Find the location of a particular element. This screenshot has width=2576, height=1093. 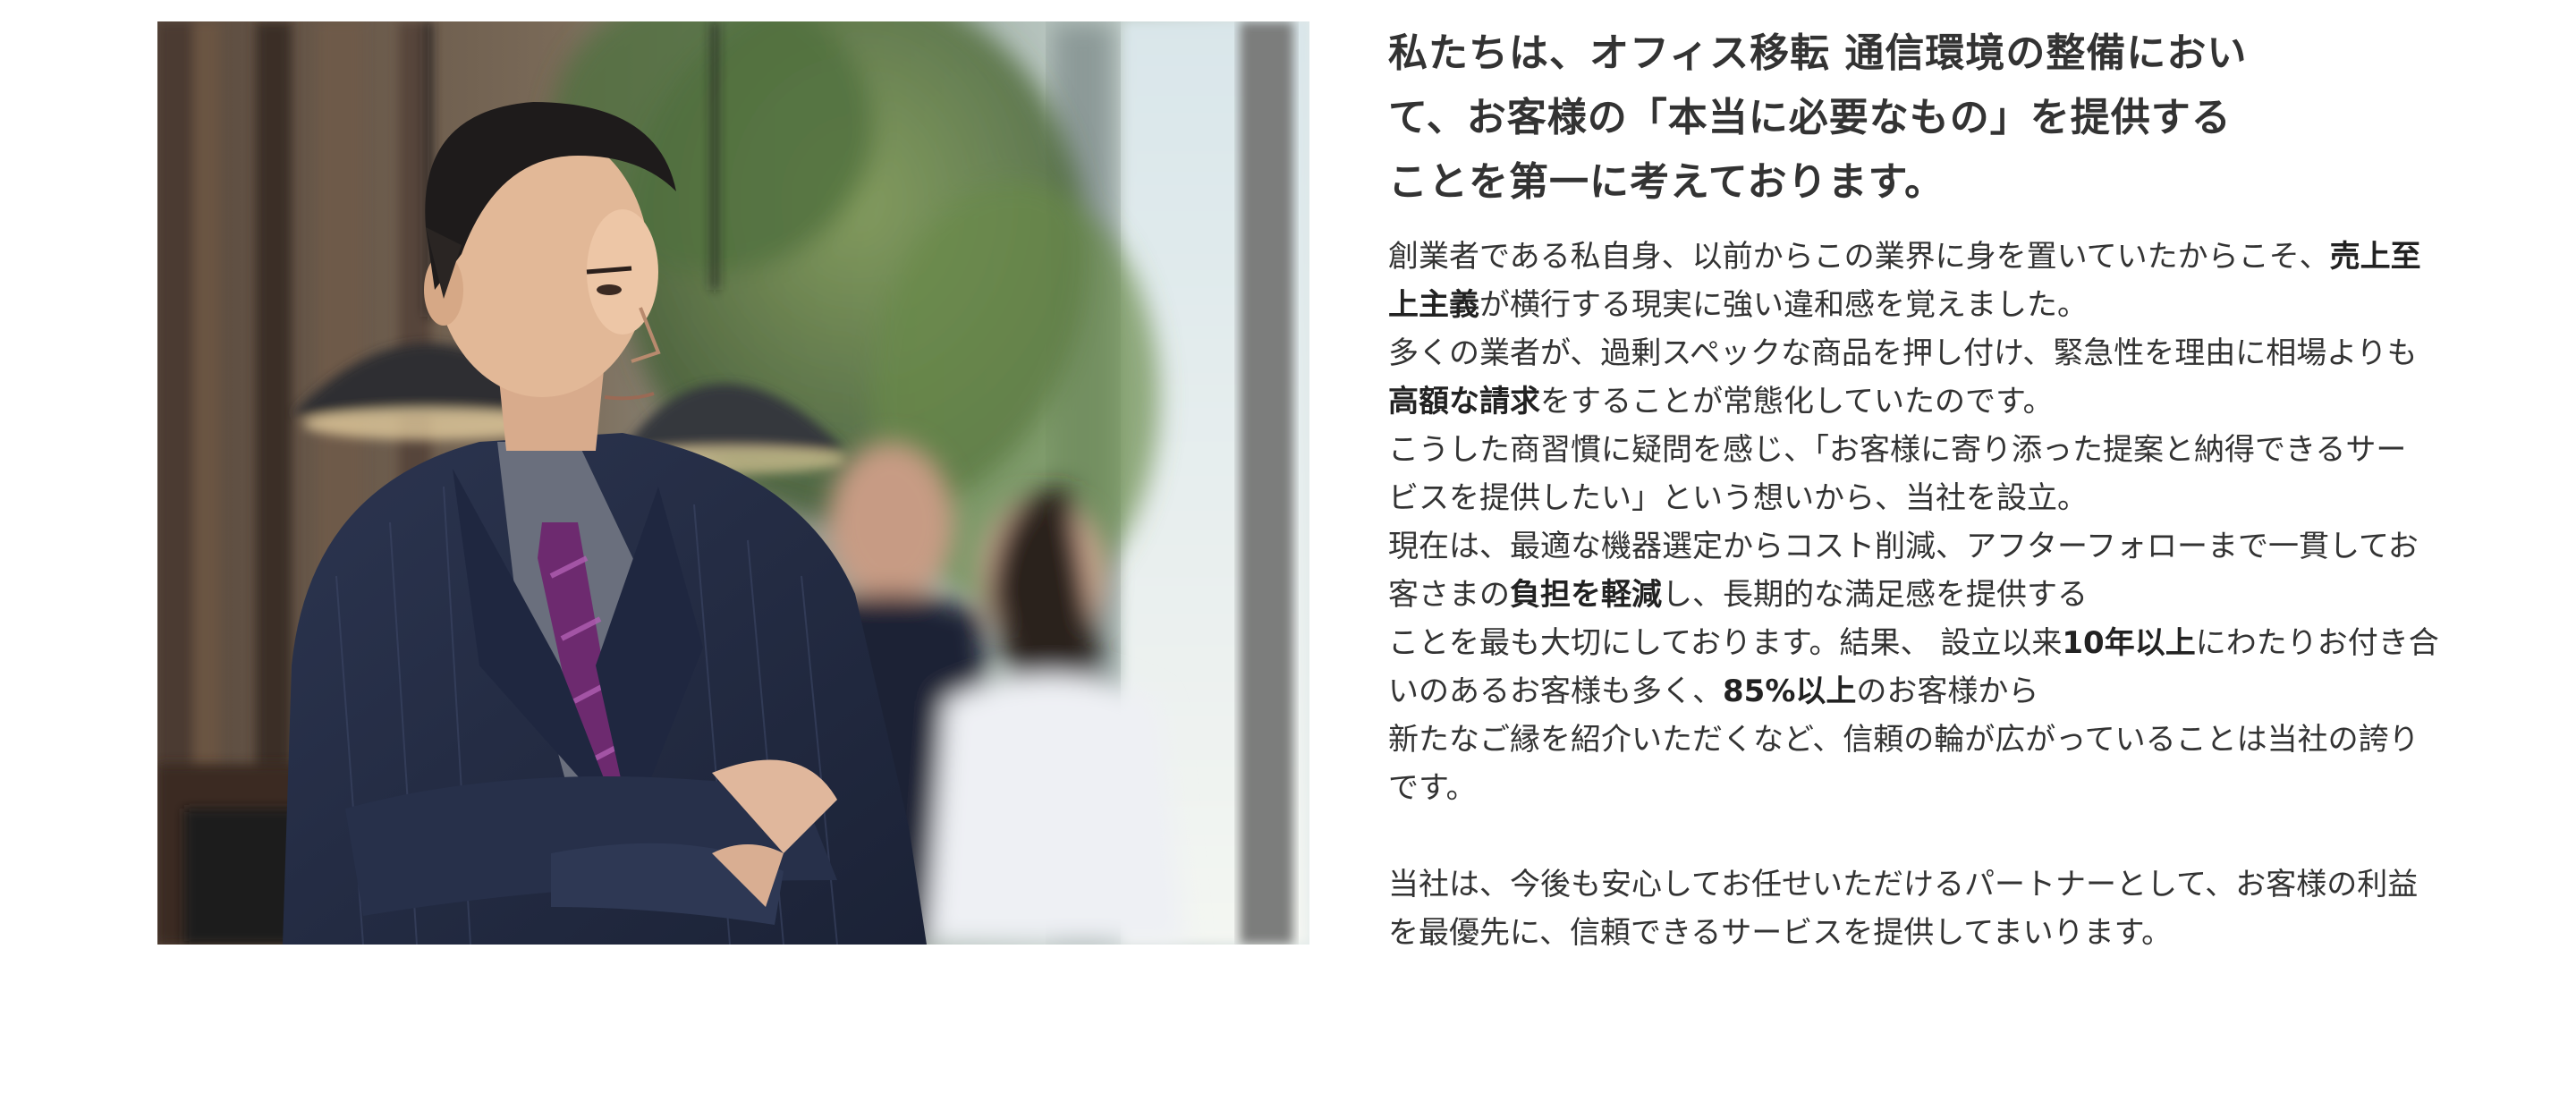

heading-line: 私たちは、オフィス移転 通信環境の整備におい is located at coordinates (1818, 53).